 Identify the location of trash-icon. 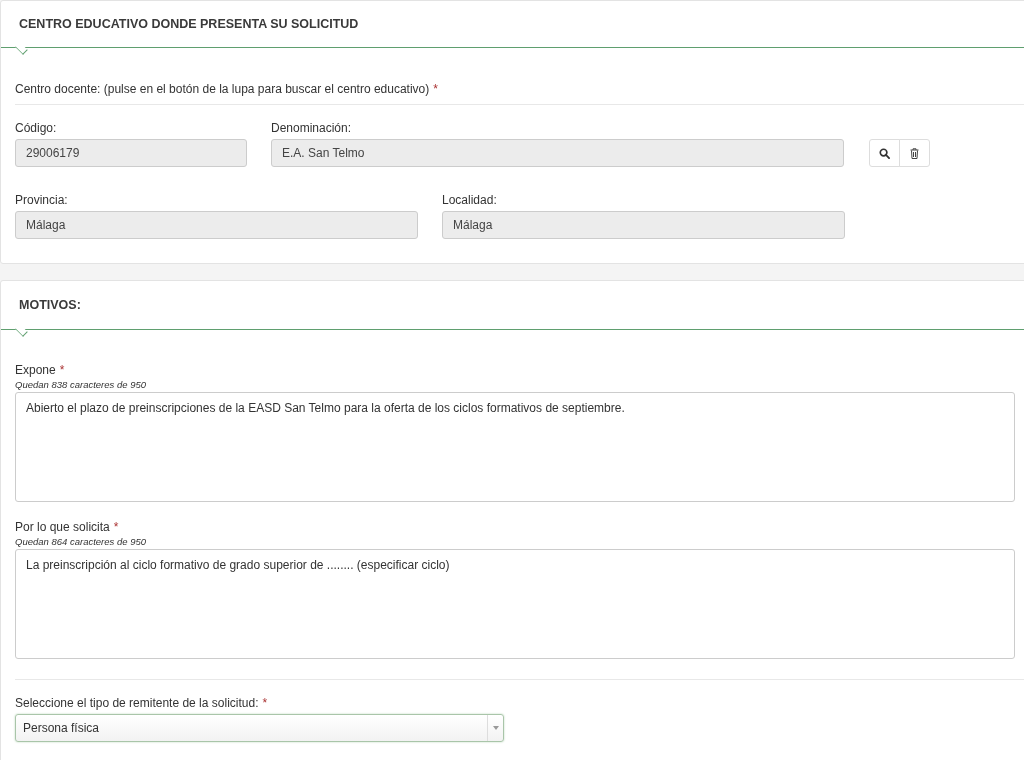
(914, 153).